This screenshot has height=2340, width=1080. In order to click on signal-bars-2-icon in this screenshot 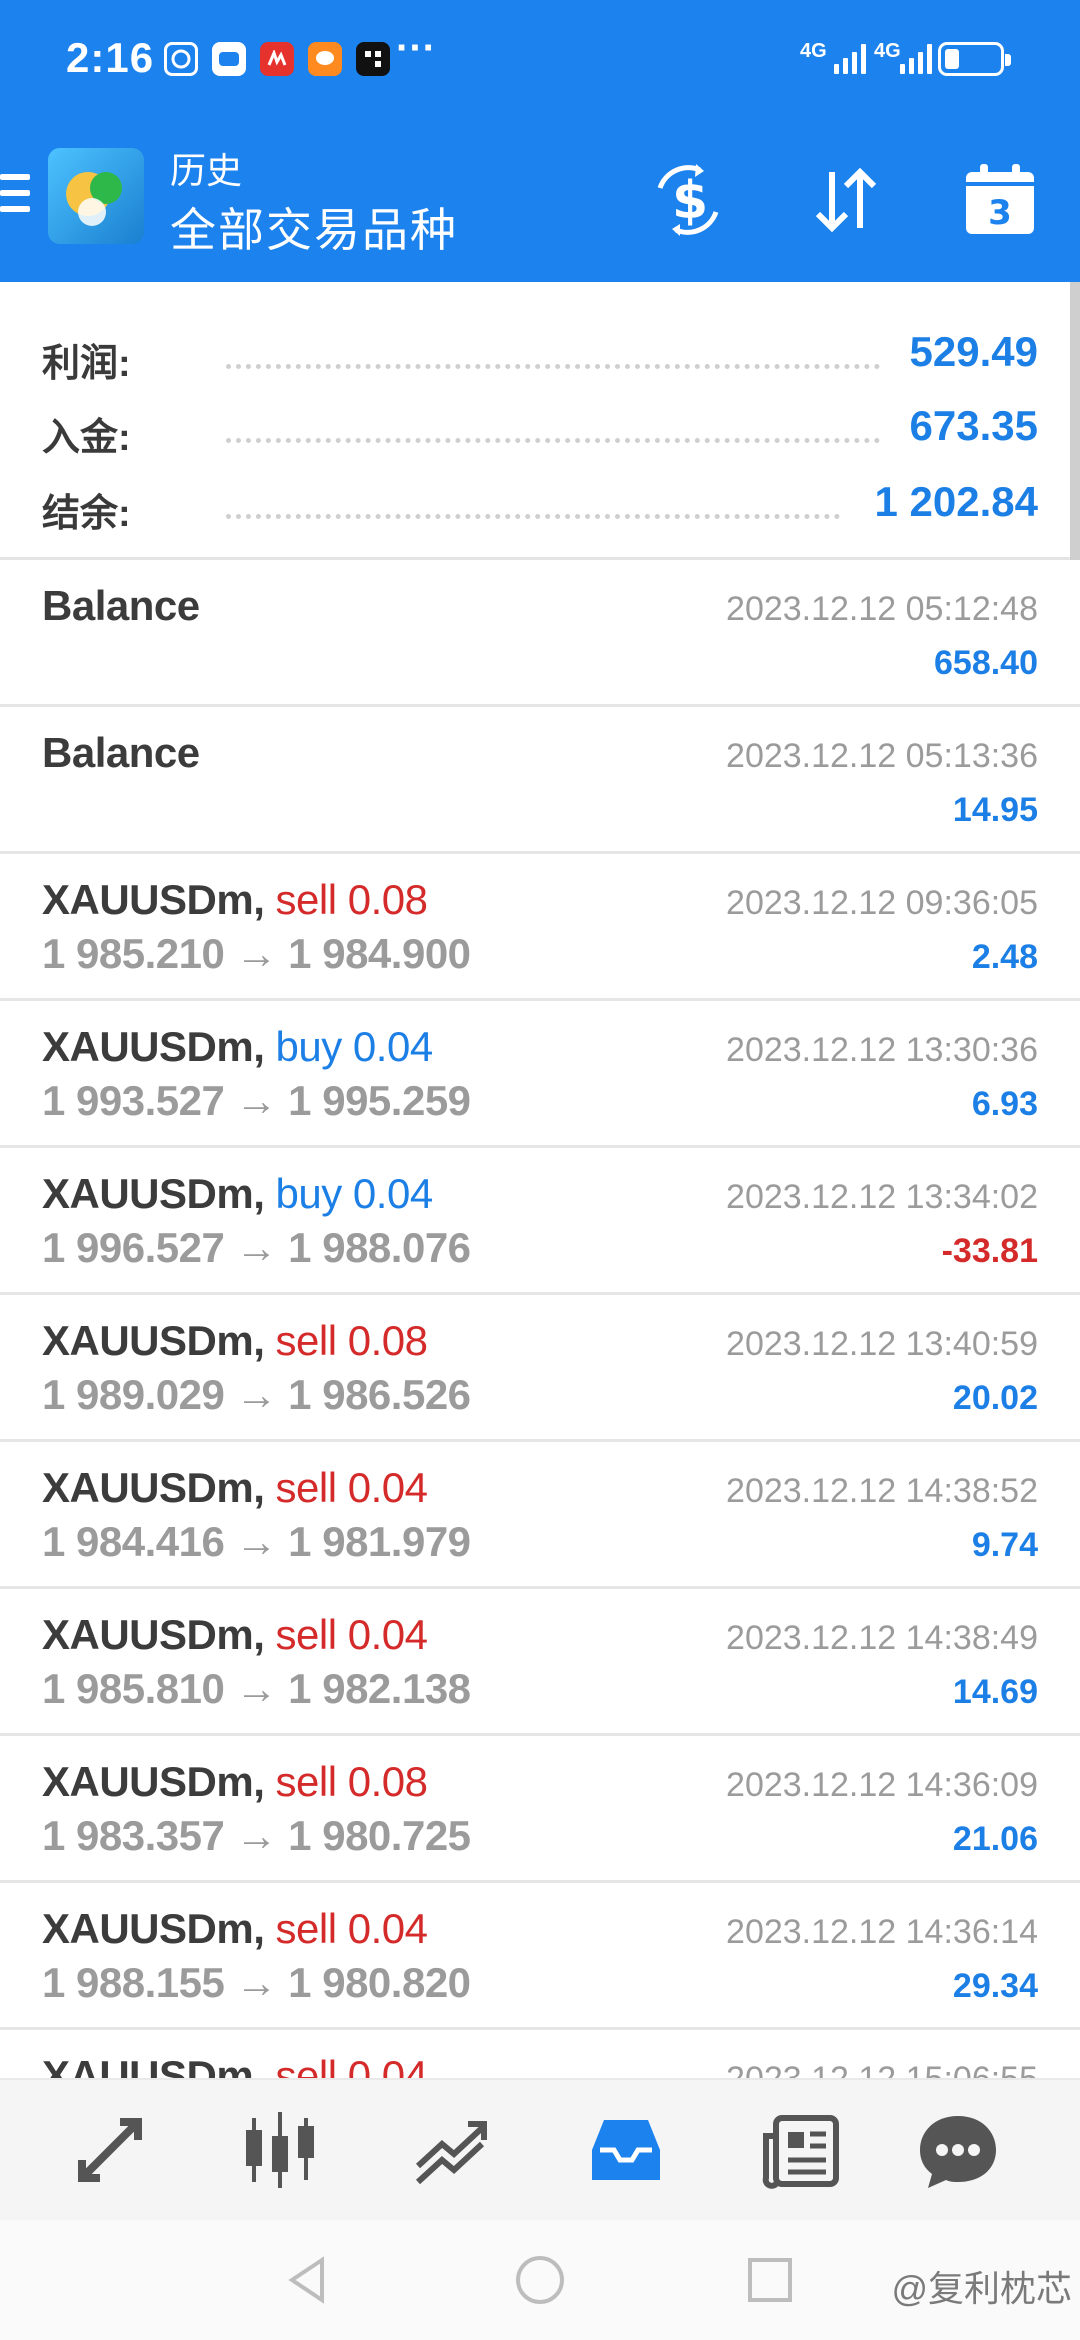, I will do `click(916, 59)`.